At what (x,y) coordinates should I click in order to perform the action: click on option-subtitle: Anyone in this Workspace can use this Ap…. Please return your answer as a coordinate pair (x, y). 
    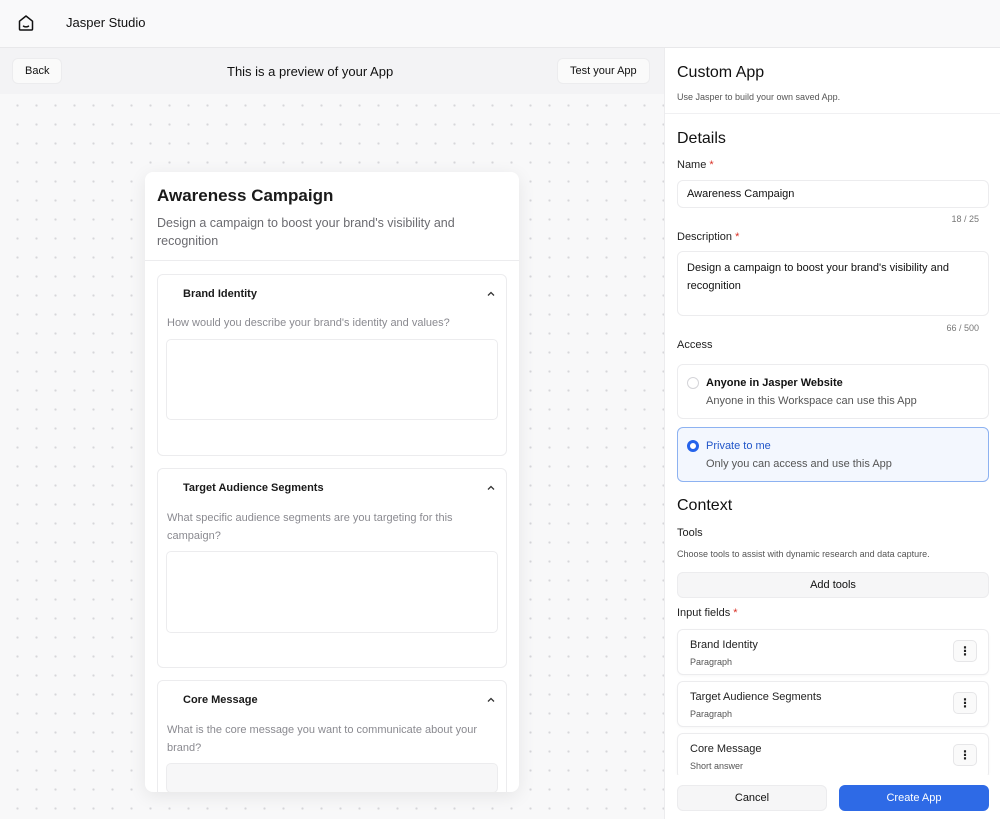
    Looking at the image, I should click on (811, 401).